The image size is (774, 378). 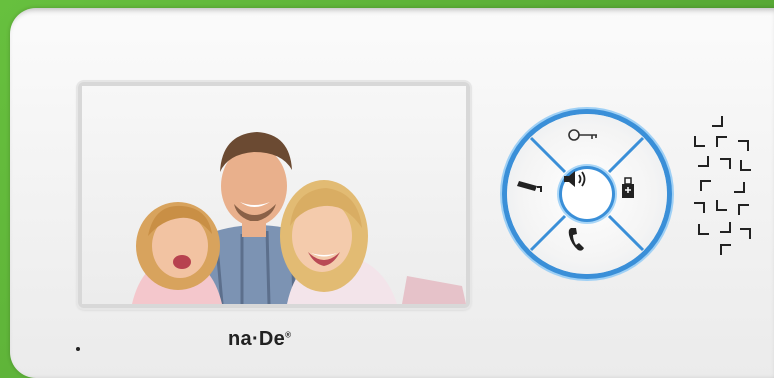 I want to click on intercom-button, so click(x=639, y=191).